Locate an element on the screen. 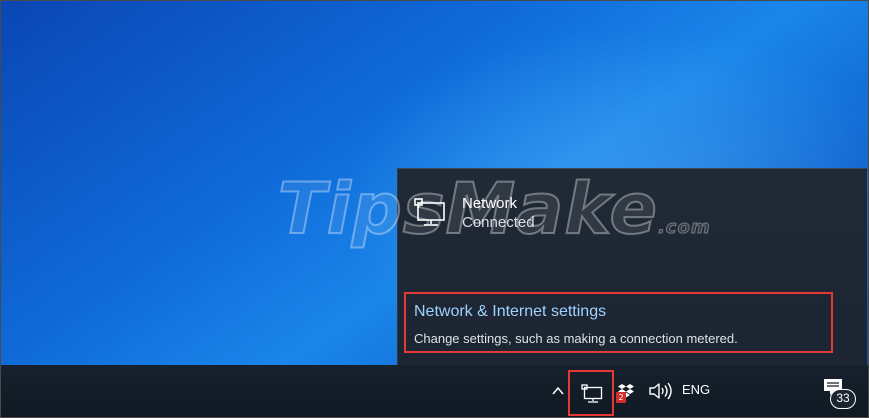  notification-count-badge: 33 is located at coordinates (843, 399).